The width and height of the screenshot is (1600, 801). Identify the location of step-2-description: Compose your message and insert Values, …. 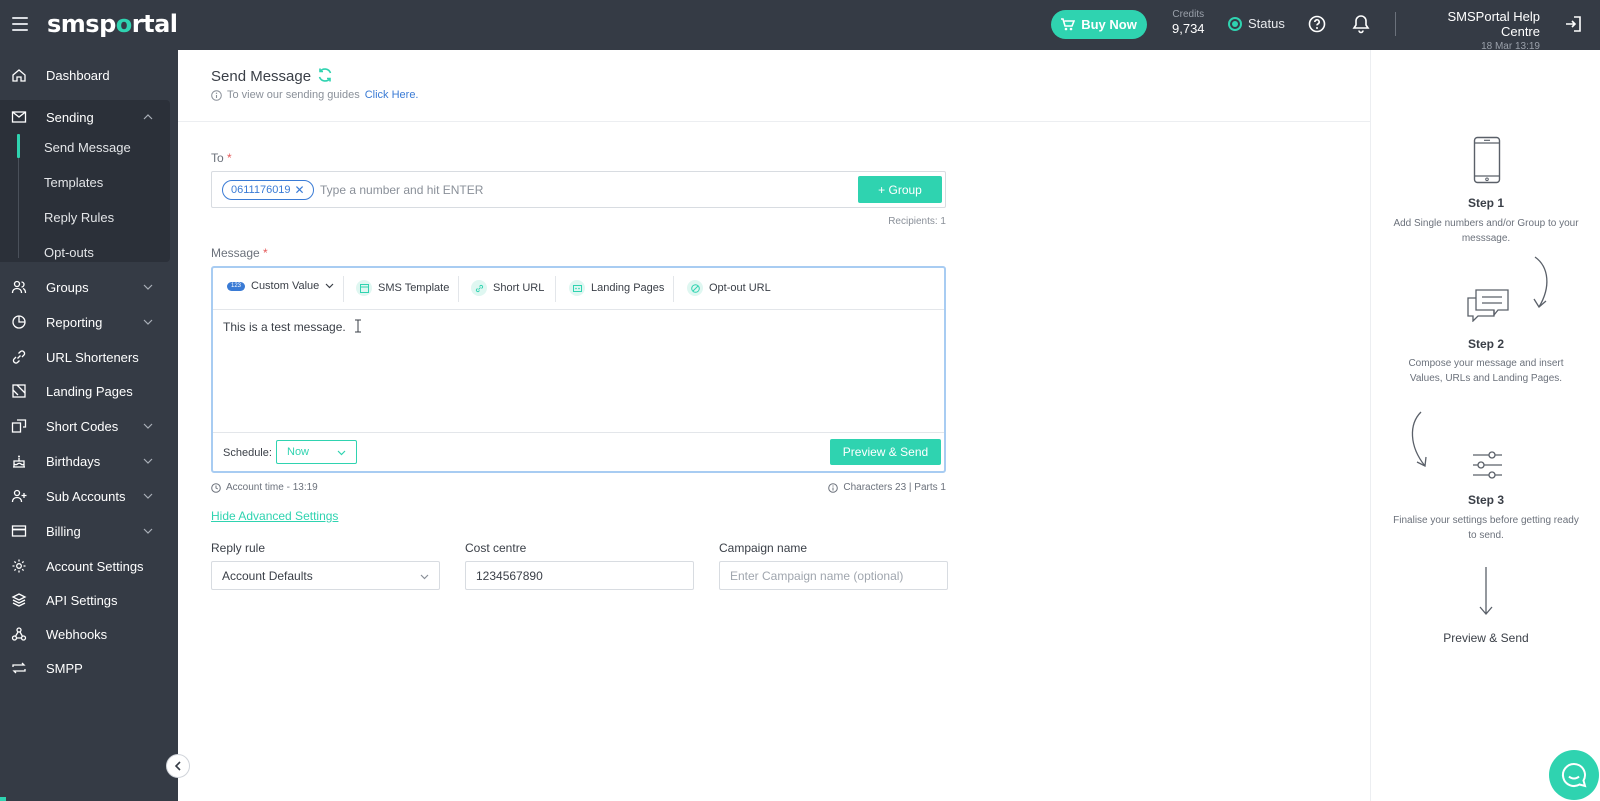
(1486, 371).